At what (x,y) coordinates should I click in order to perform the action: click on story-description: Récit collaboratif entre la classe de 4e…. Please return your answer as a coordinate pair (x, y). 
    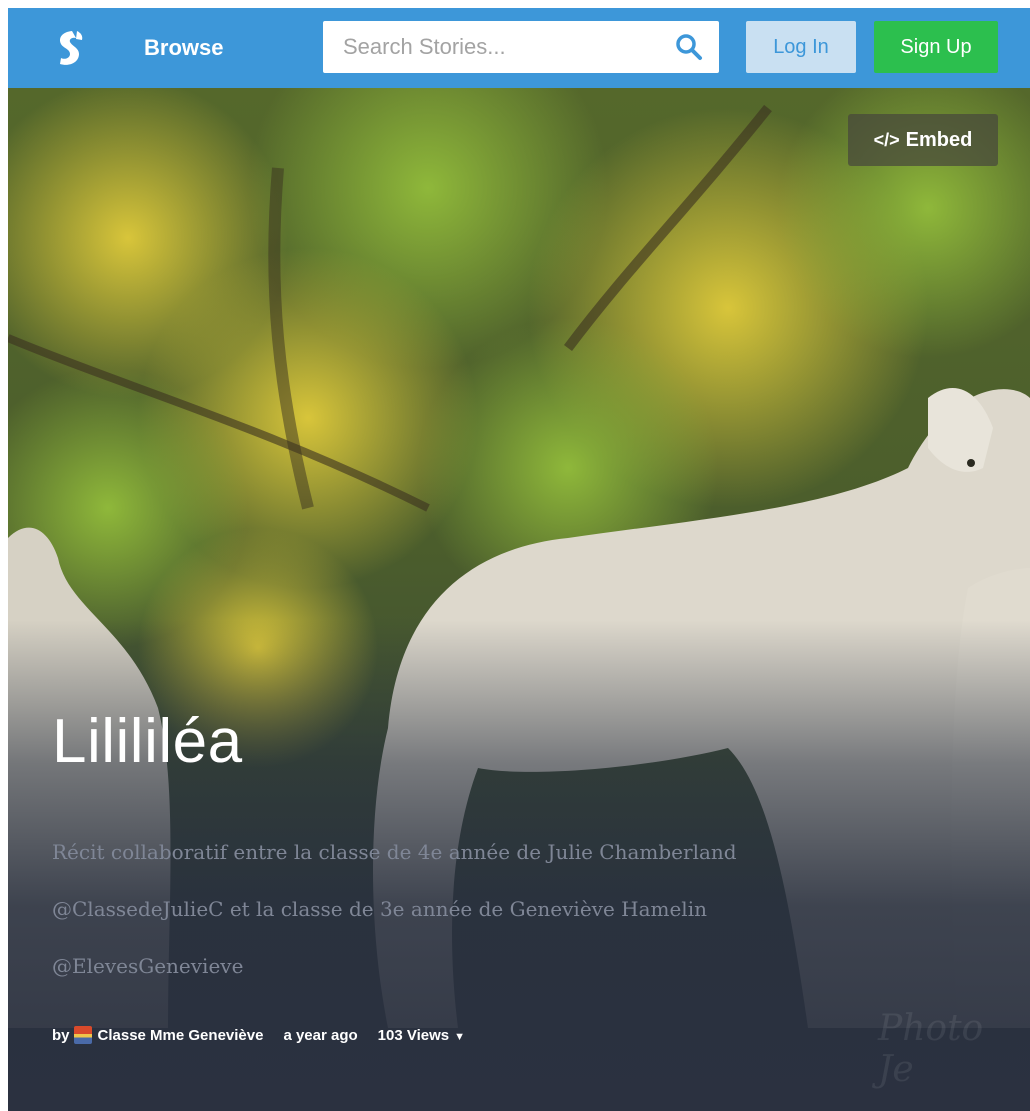
    Looking at the image, I should click on (394, 909).